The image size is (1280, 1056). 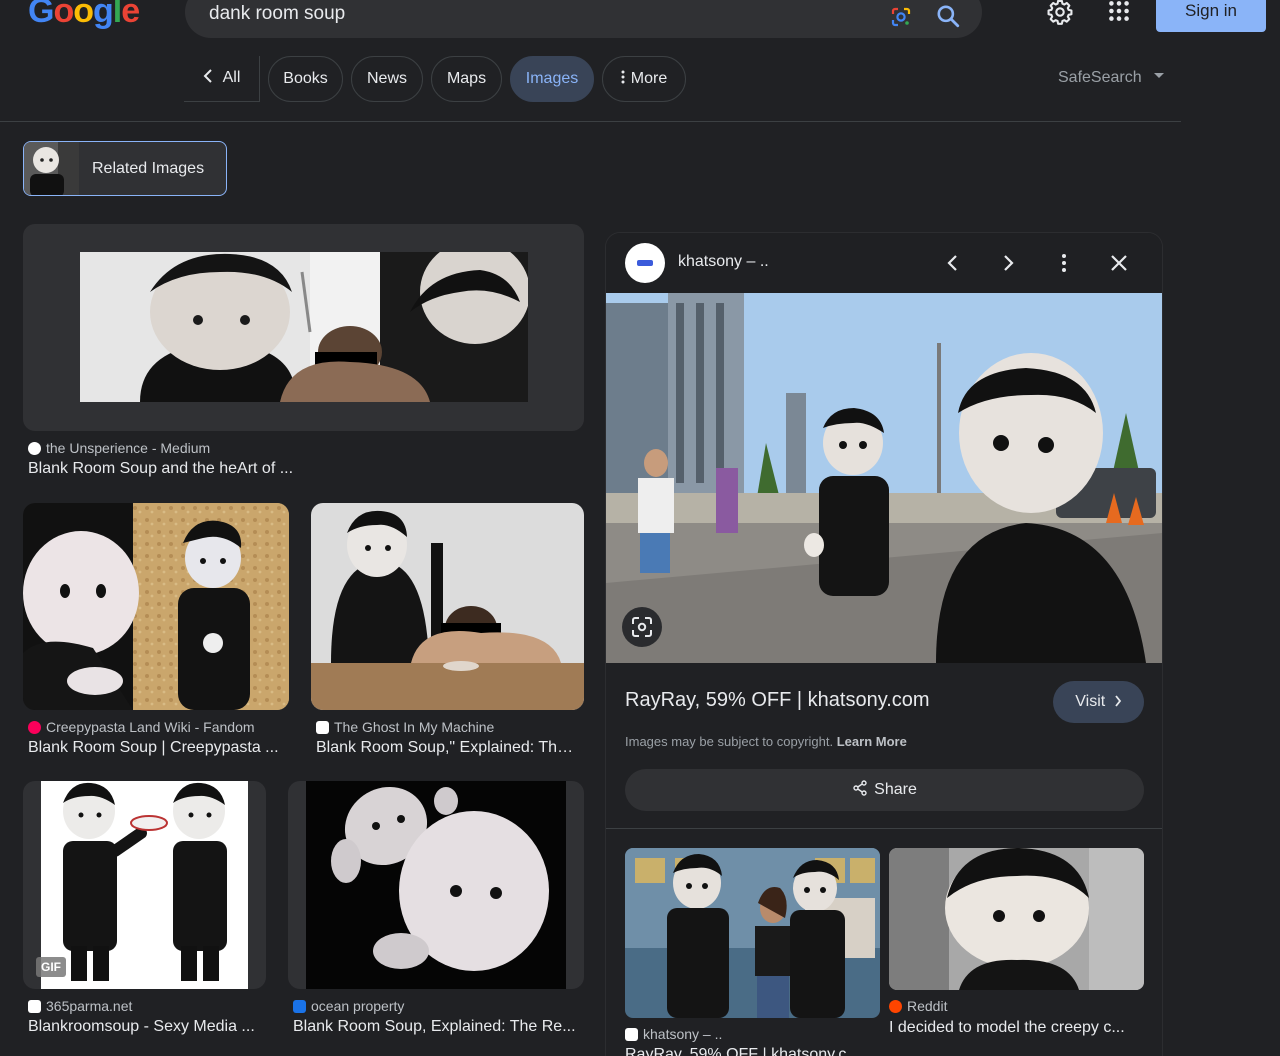 What do you see at coordinates (34, 727) in the screenshot?
I see `fandom-favicon` at bounding box center [34, 727].